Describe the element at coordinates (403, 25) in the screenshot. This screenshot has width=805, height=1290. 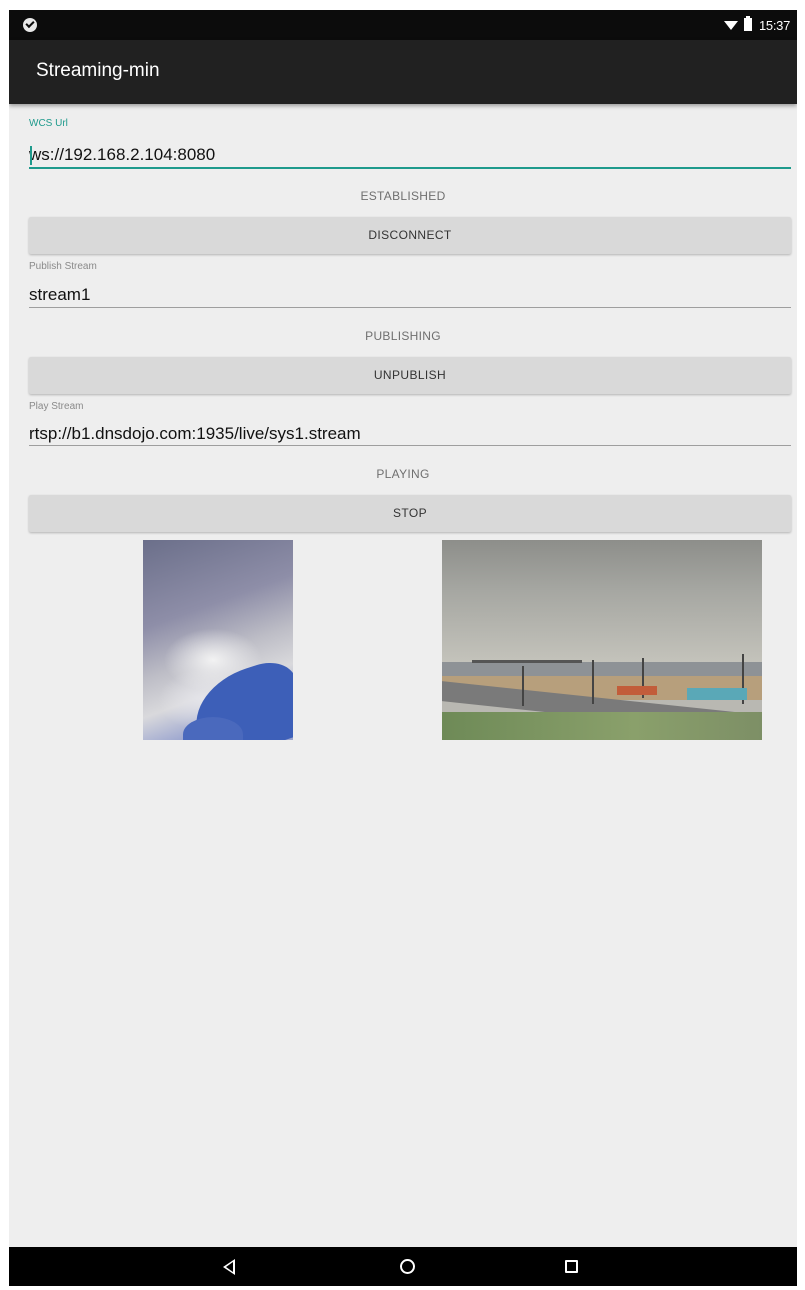
I see `status-bar: 15:37` at that location.